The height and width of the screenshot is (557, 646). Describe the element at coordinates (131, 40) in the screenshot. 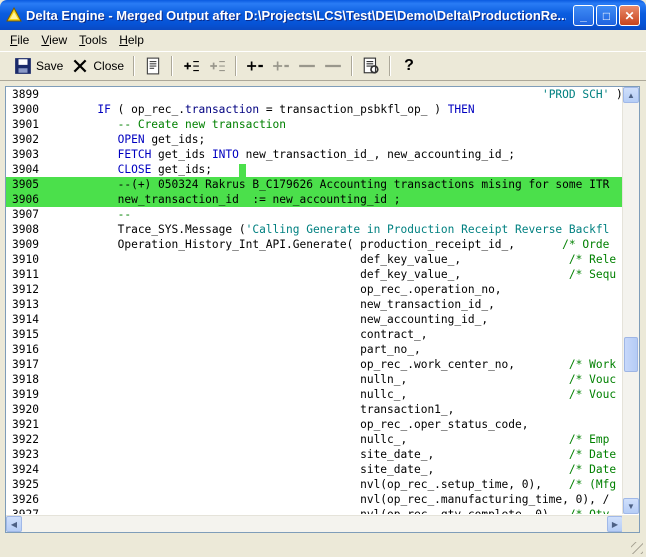

I see `menu-help: Help` at that location.